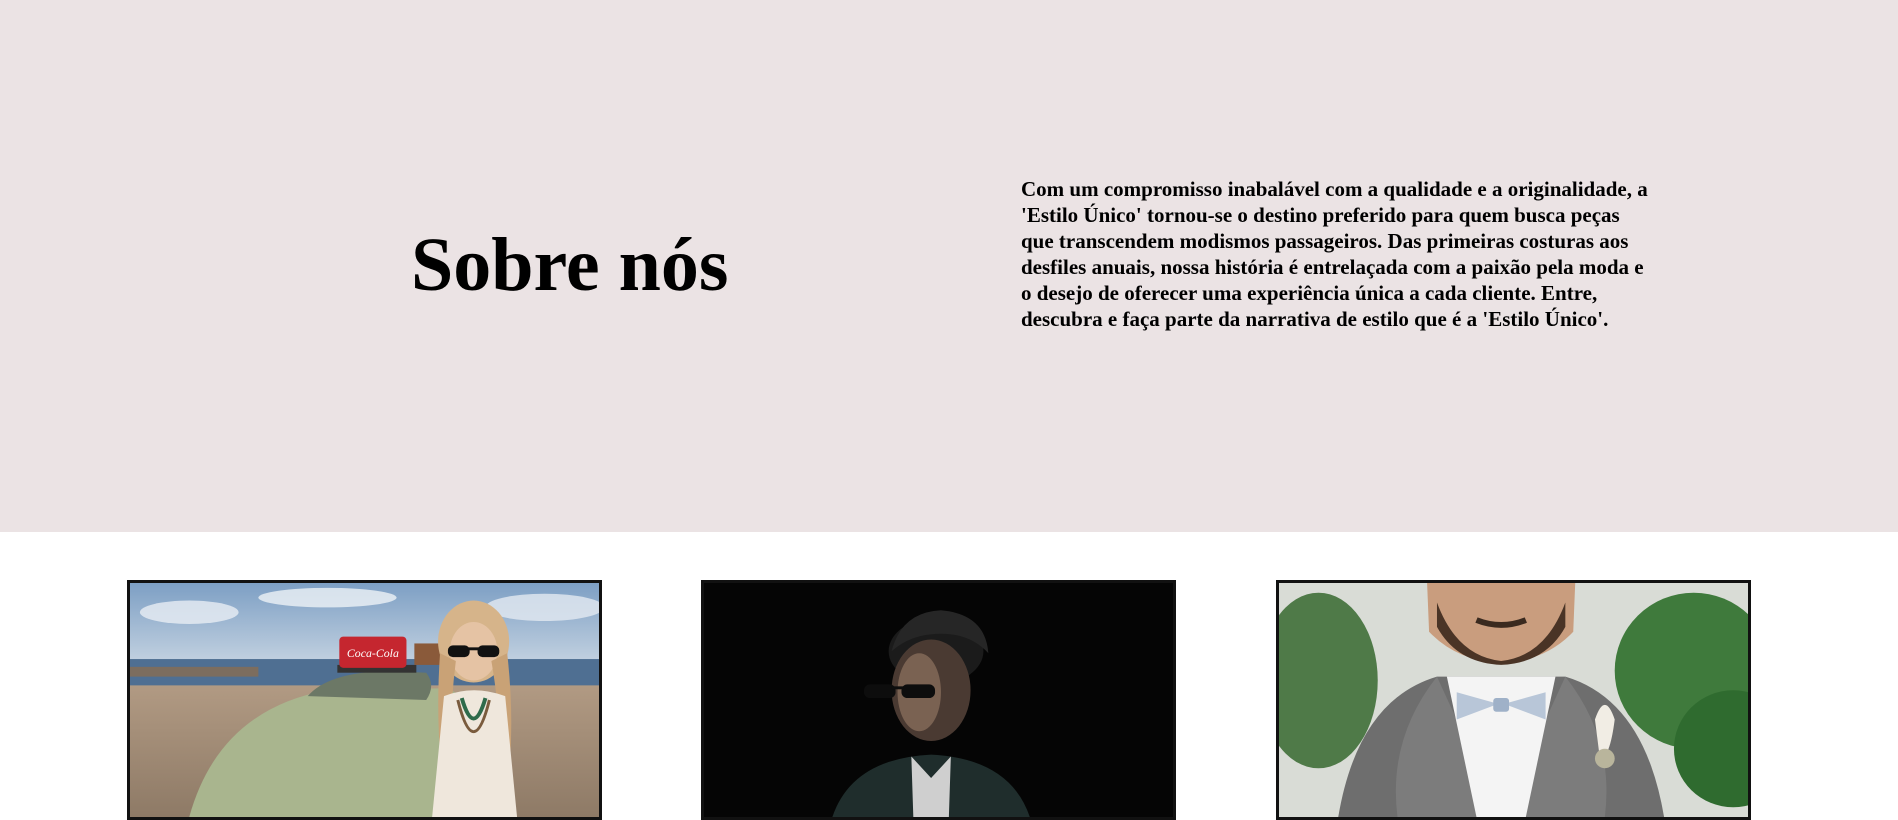 Image resolution: width=1898 pixels, height=820 pixels. I want to click on gallery-photo-woman-car: Coca-Cola, so click(364, 700).